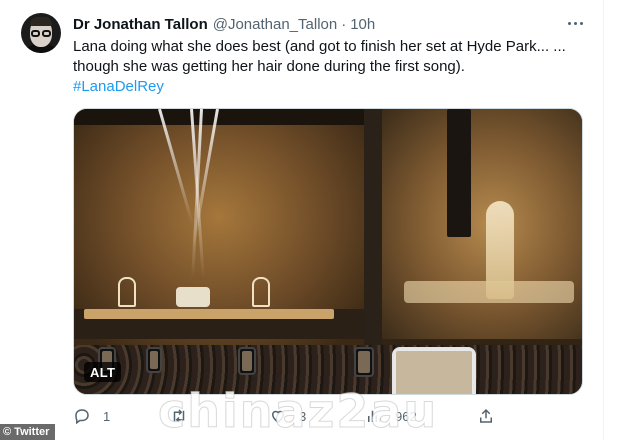  Describe the element at coordinates (603, 220) in the screenshot. I see `divider` at that location.